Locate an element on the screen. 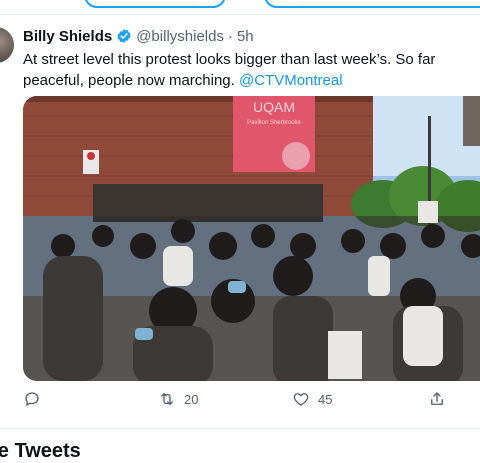 The width and height of the screenshot is (480, 463). share-button is located at coordinates (437, 399).